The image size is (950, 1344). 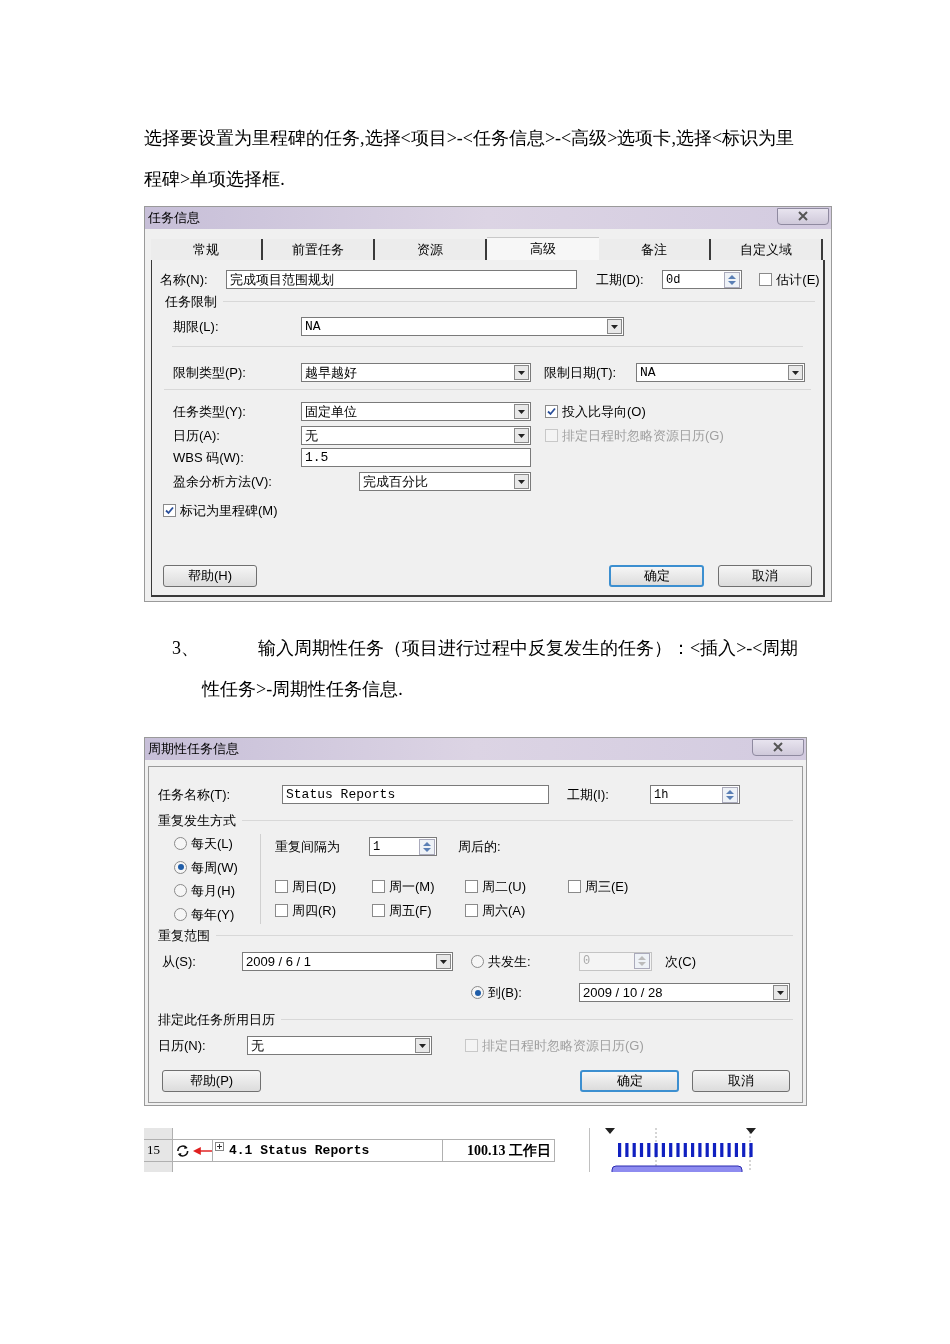 I want to click on field-label: 到(B):, so click(x=505, y=993).